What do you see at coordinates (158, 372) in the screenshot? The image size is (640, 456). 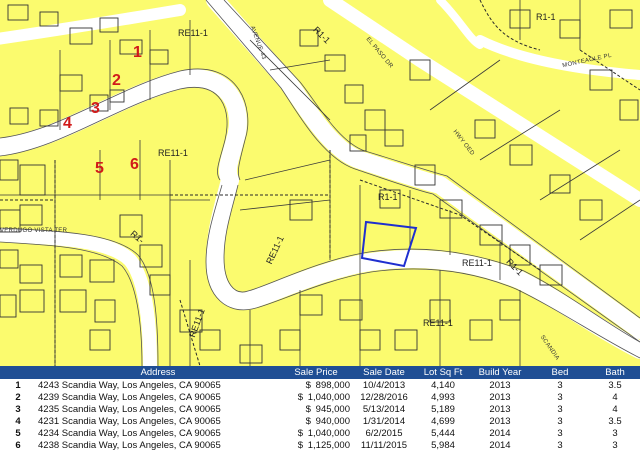 I see `header-address: Address` at bounding box center [158, 372].